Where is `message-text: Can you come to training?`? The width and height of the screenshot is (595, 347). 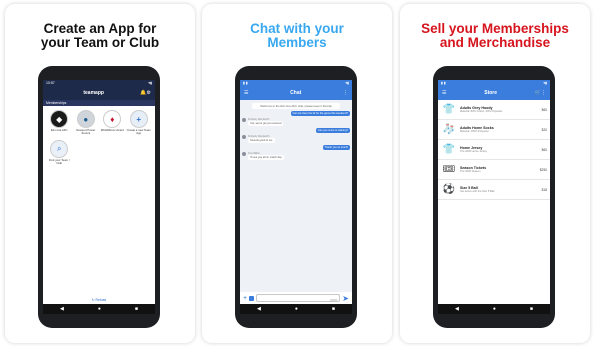
message-text: Can you come to training? is located at coordinates (332, 130).